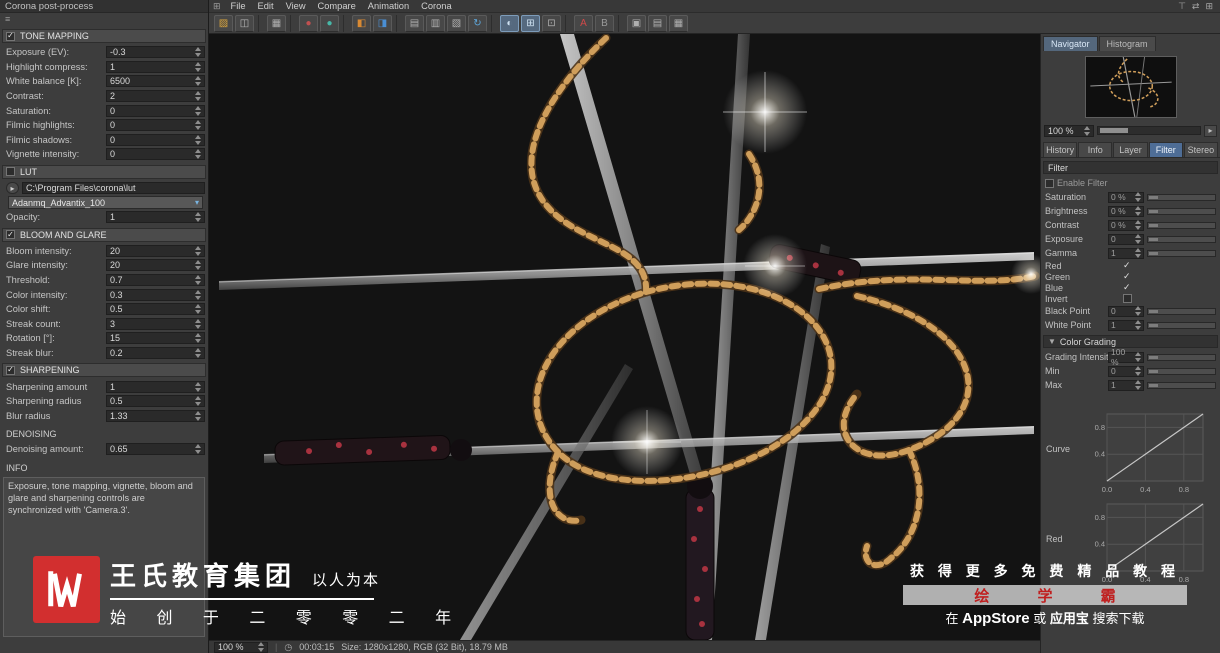 This screenshot has height=653, width=1220. I want to click on save-icon: ◫, so click(244, 23).